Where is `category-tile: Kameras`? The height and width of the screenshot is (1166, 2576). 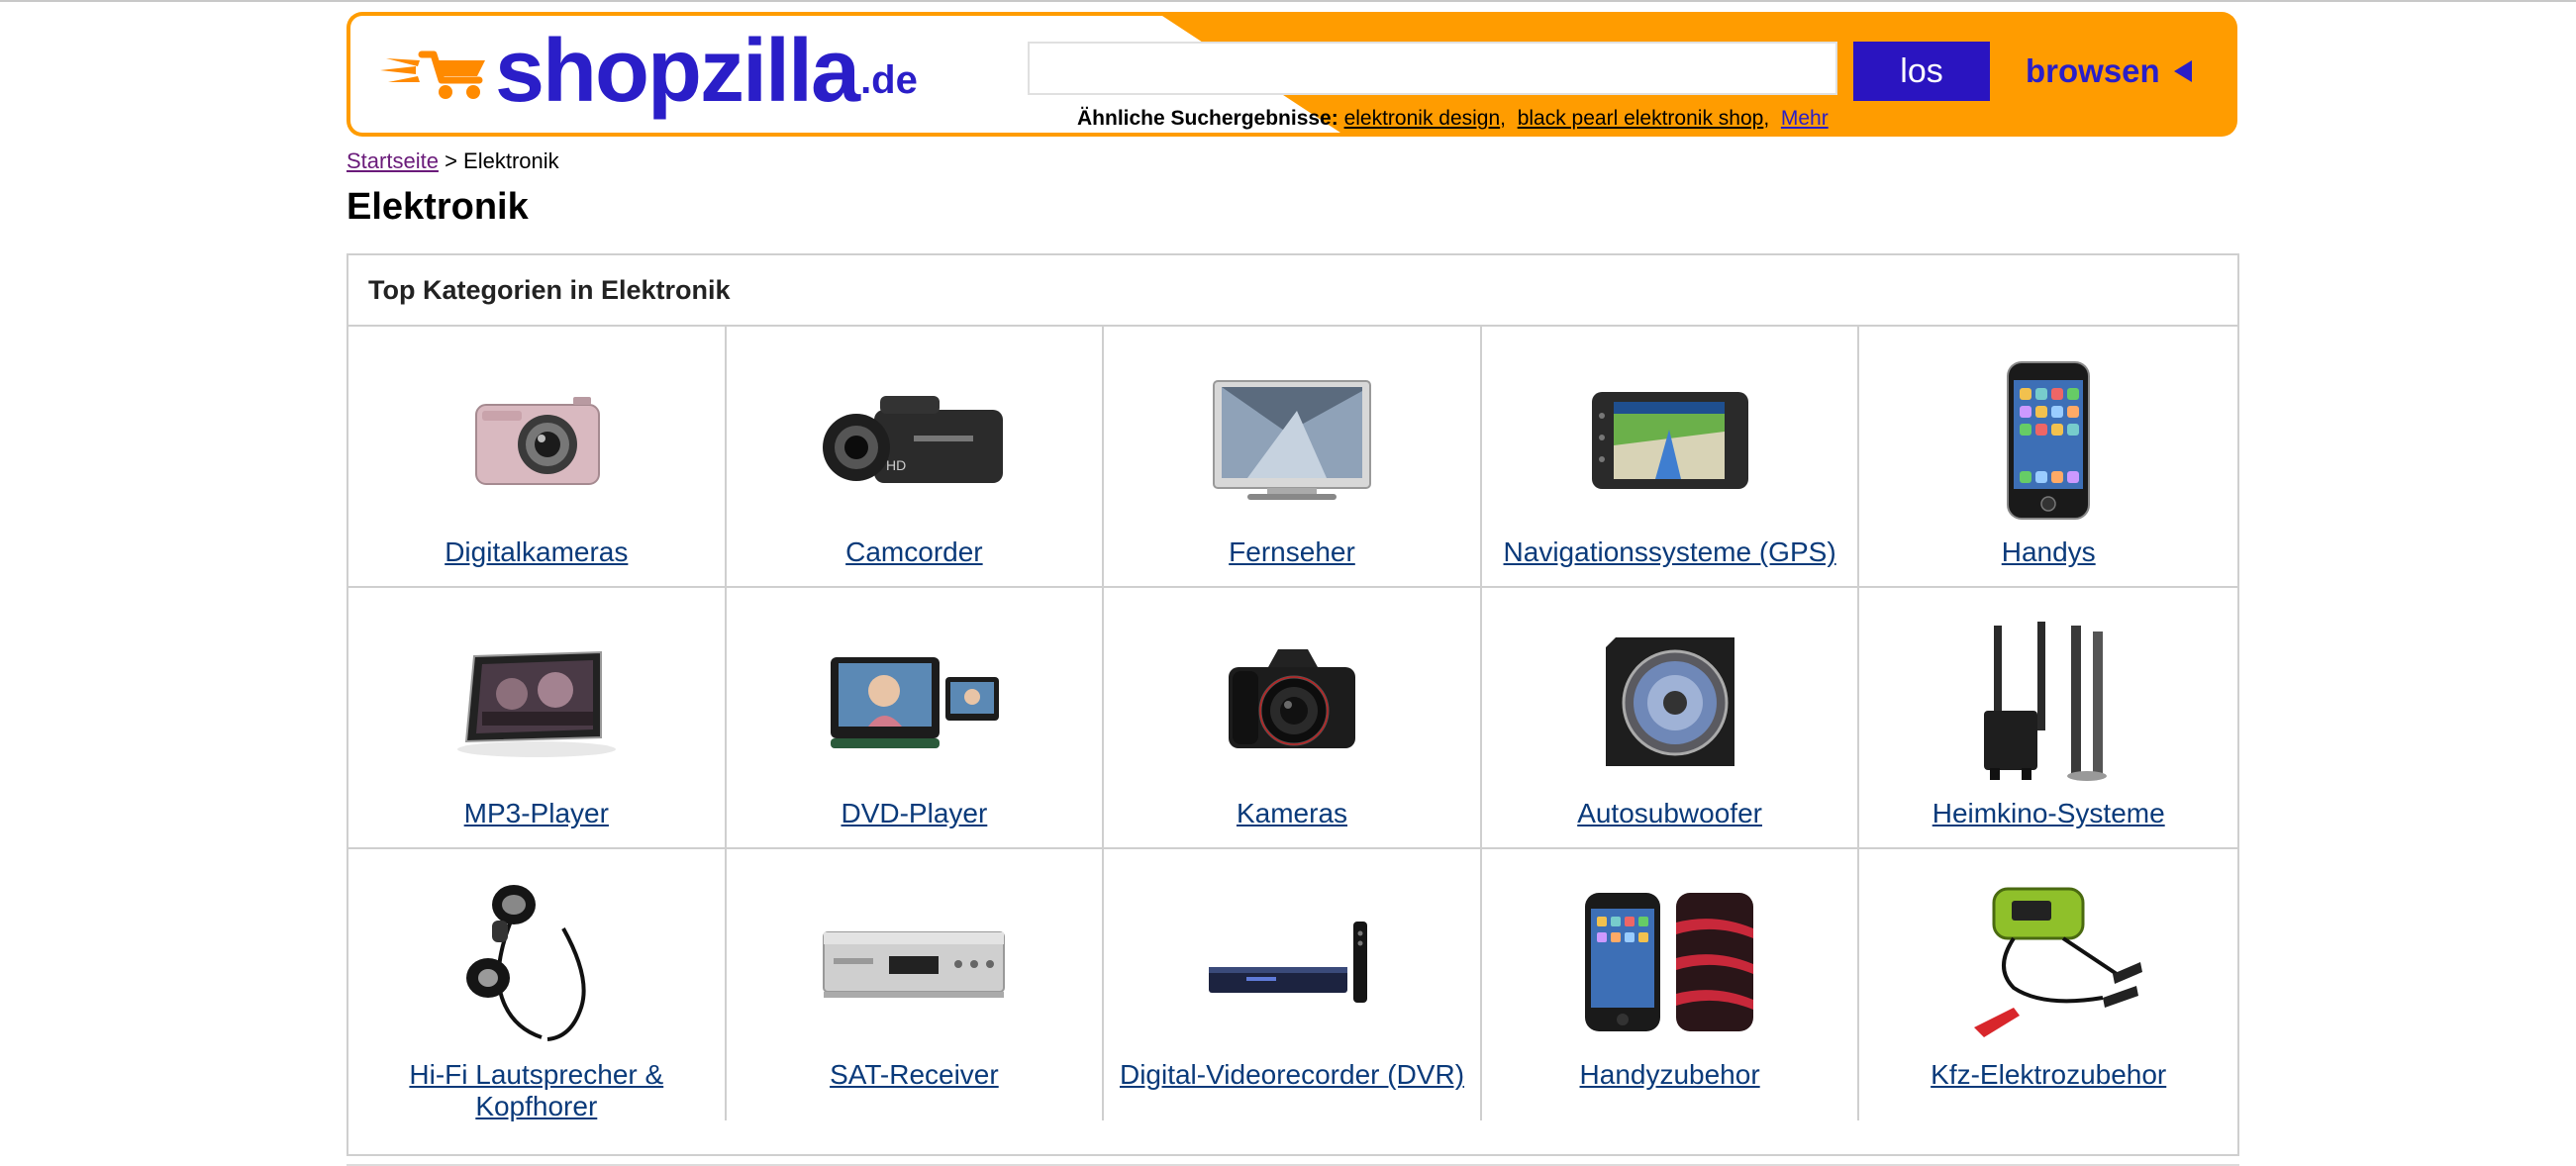
category-tile: Kameras is located at coordinates (1293, 718).